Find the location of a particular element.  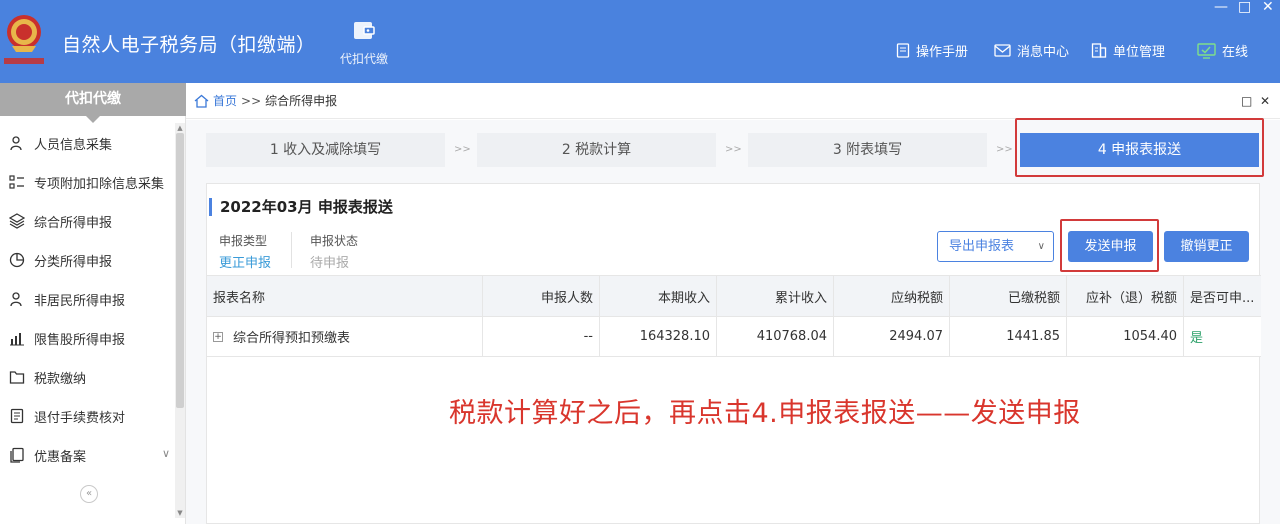

step-schedule-fill: 3 附表填写 is located at coordinates (867, 150).